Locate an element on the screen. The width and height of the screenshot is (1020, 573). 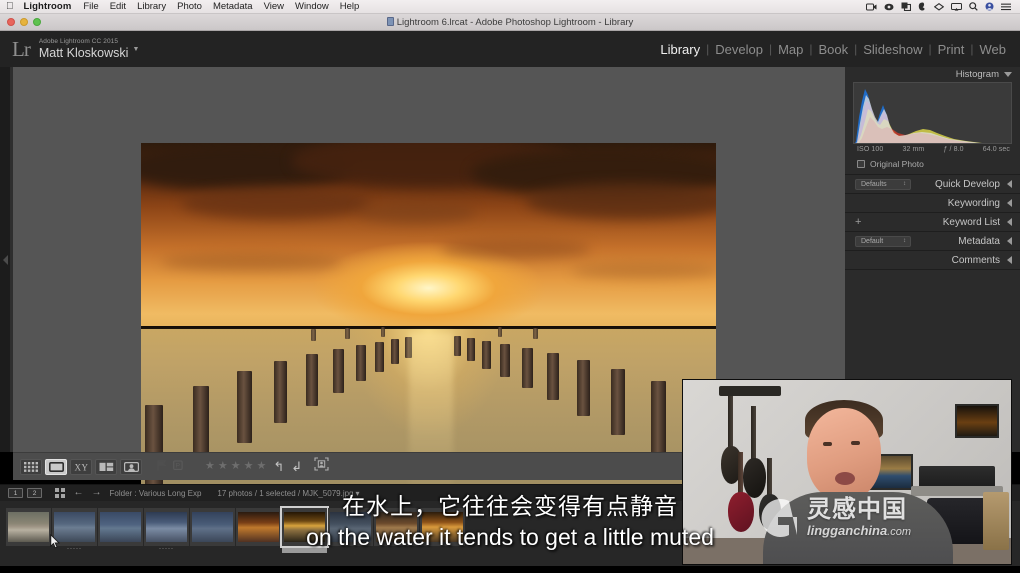
menu-edit: Edit is located at coordinates (118, 6).